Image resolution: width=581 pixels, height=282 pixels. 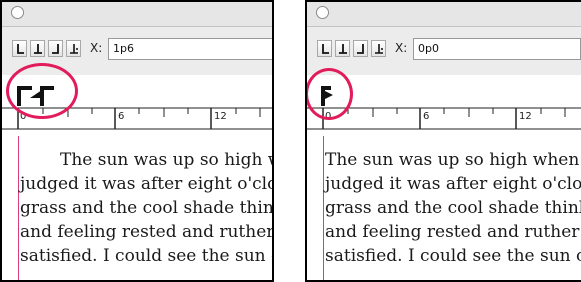 What do you see at coordinates (147, 256) in the screenshot?
I see `text-line: satisfied. I could see the sun o` at bounding box center [147, 256].